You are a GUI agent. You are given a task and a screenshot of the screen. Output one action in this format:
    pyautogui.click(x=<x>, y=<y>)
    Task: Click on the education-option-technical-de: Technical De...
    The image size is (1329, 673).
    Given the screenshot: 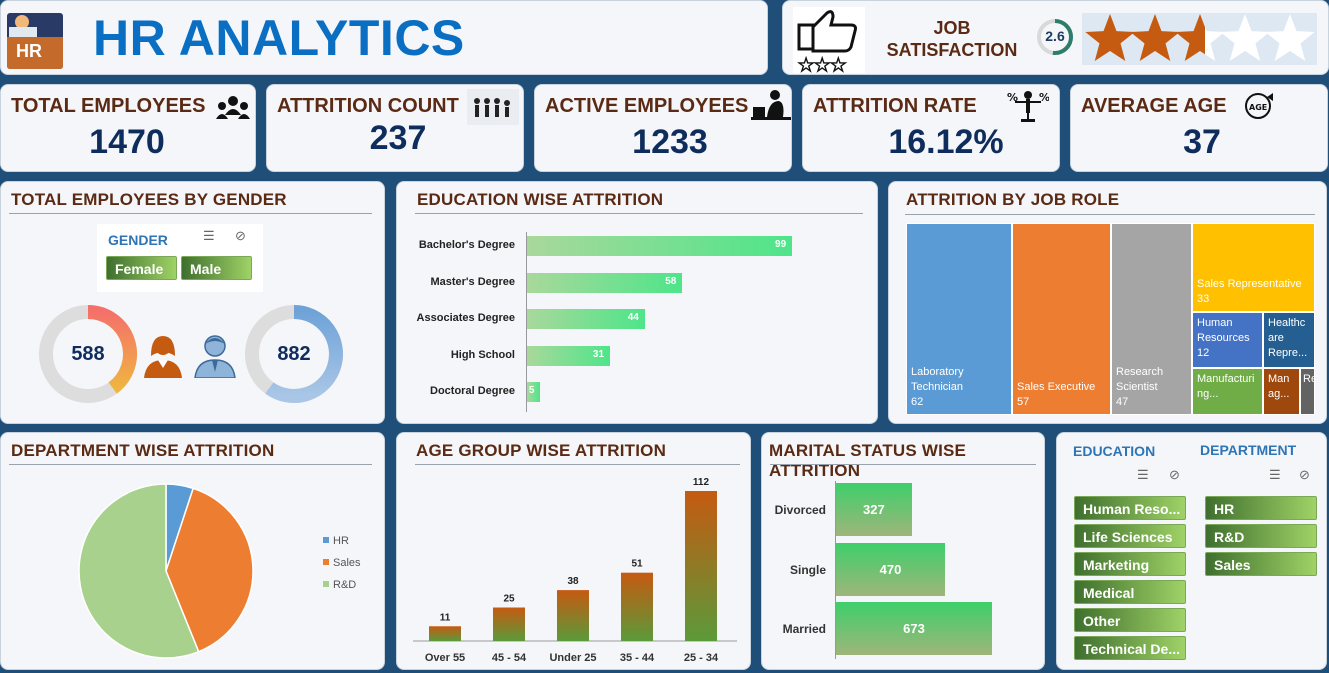 What is the action you would take?
    pyautogui.click(x=1130, y=648)
    